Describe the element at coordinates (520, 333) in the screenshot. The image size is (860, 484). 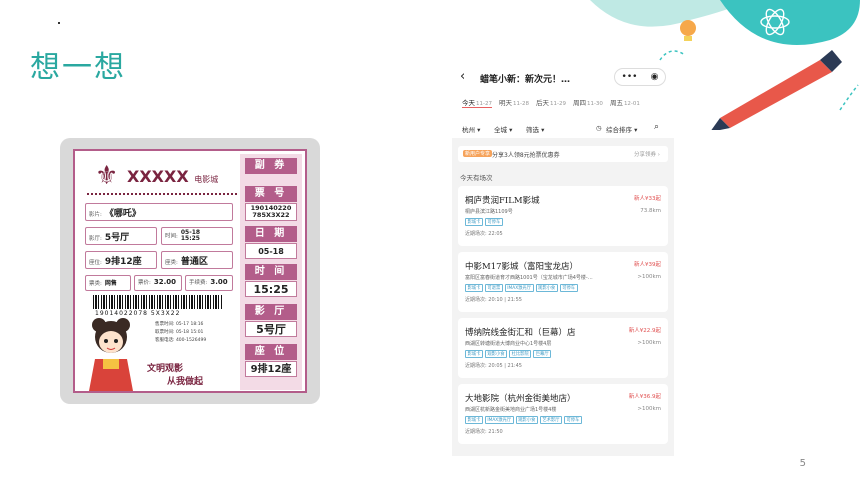
I see `cinema-name: 博纳院线金街汇和（巨幕）店` at that location.